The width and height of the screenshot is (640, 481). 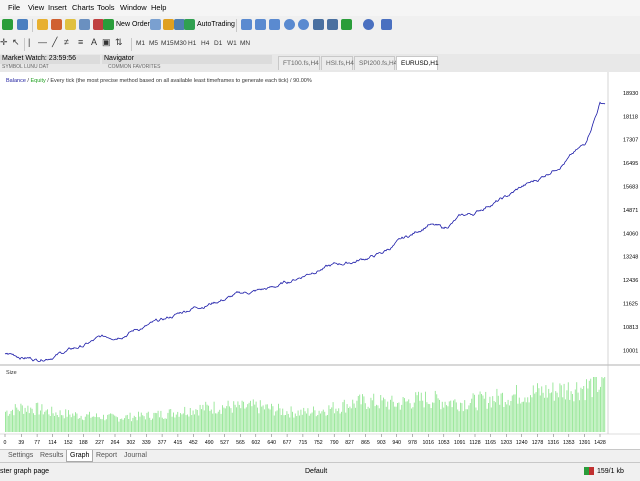 What do you see at coordinates (375, 63) in the screenshot?
I see `chart-tab-spi200: SPI200.fs,H4` at bounding box center [375, 63].